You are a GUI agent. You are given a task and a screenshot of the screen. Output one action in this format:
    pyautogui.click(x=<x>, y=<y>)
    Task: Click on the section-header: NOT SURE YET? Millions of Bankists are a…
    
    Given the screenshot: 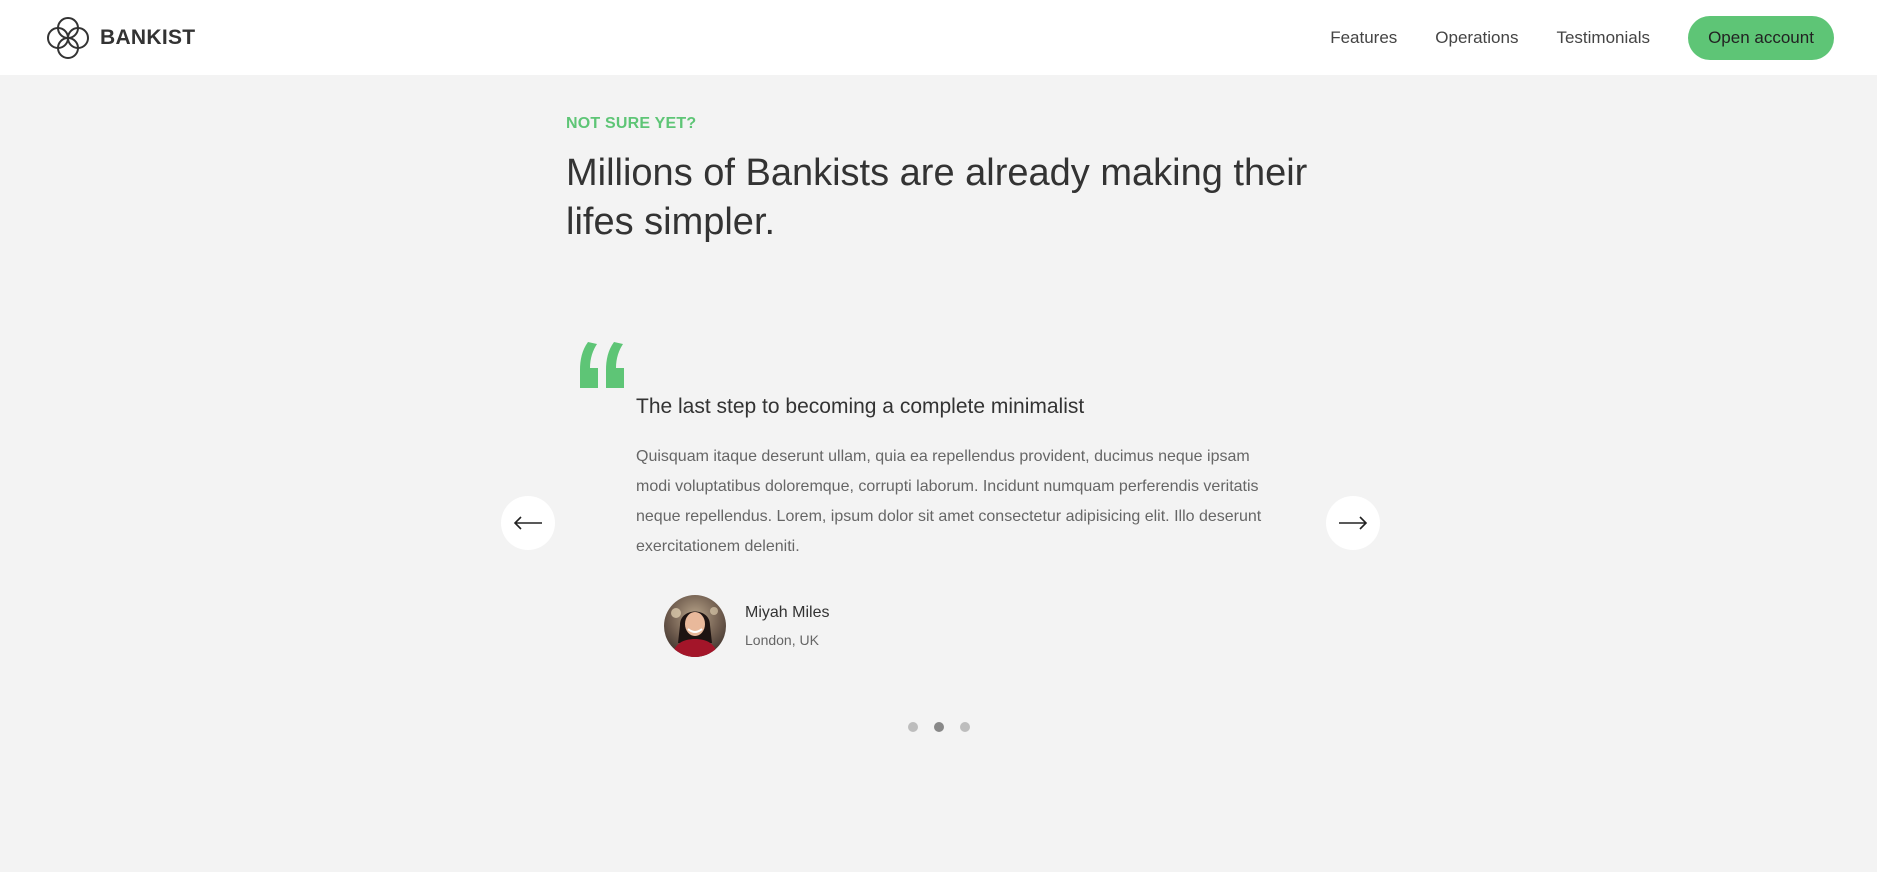 What is the action you would take?
    pyautogui.click(x=956, y=181)
    